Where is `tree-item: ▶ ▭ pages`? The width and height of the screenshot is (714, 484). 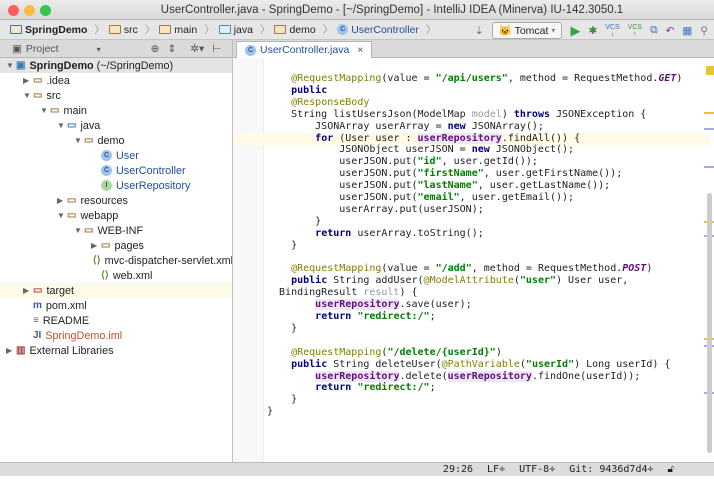 tree-item: ▶ ▭ pages is located at coordinates (116, 245).